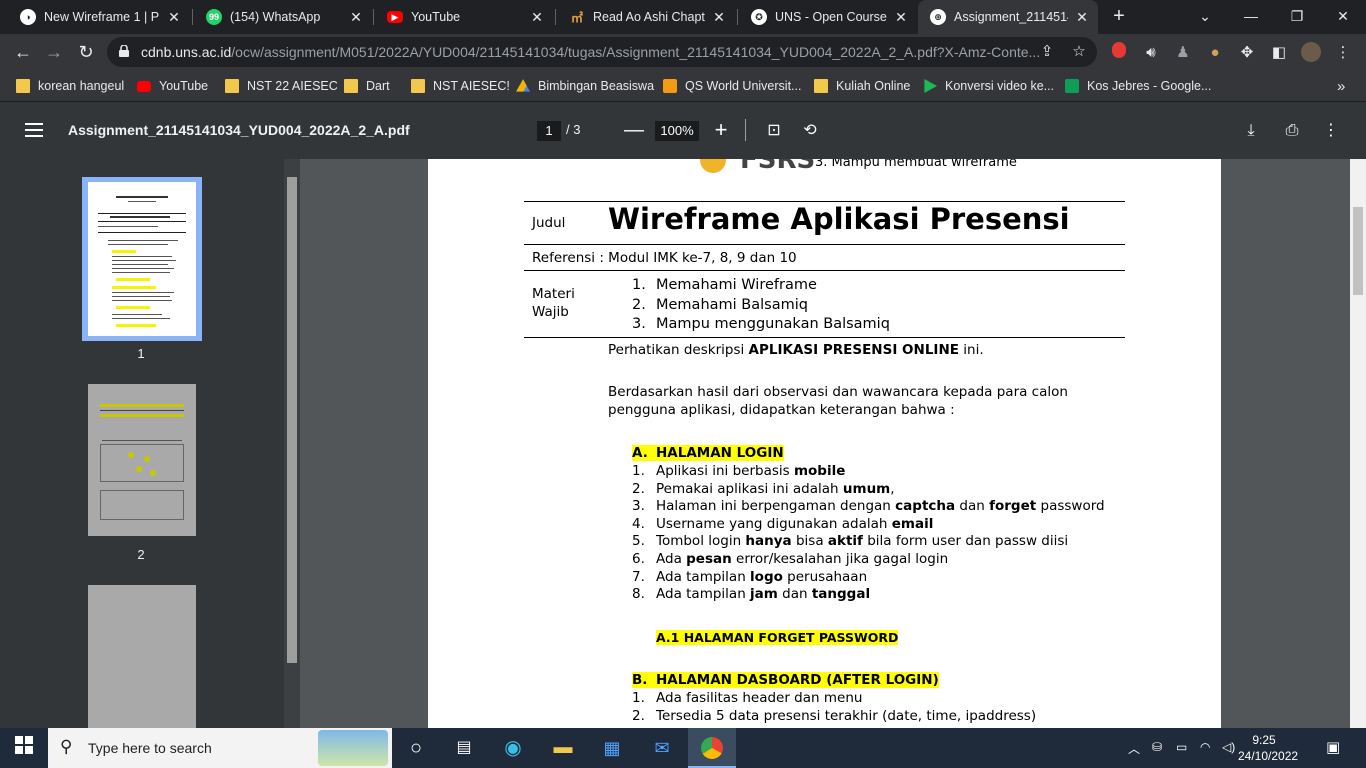  What do you see at coordinates (292, 420) in the screenshot?
I see `sidebar-scroll-thumb` at bounding box center [292, 420].